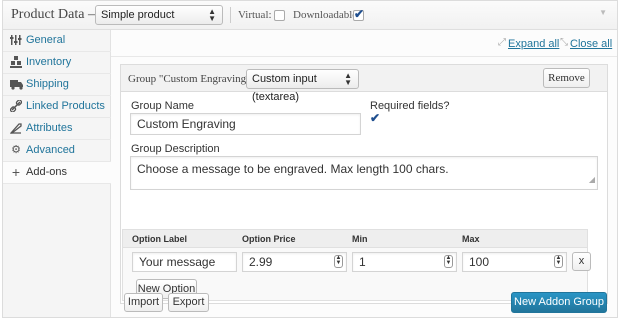 This screenshot has width=620, height=321. Describe the element at coordinates (175, 149) in the screenshot. I see `group-description-label: Group Description` at that location.